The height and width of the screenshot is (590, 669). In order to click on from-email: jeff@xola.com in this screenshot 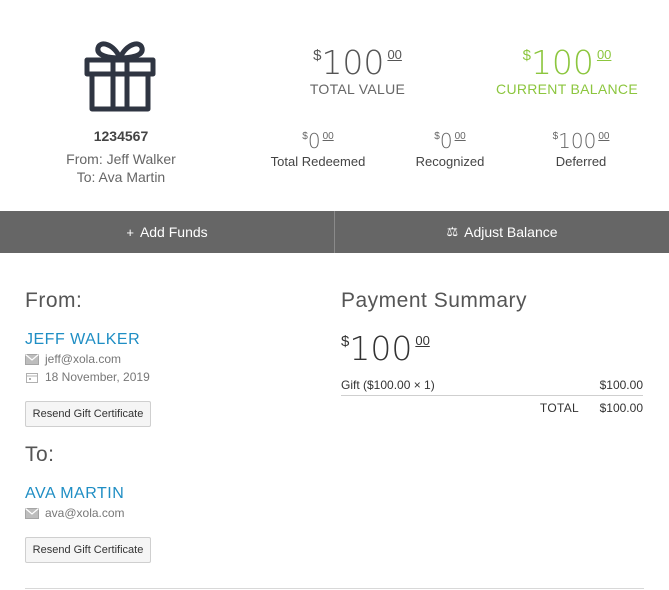, I will do `click(73, 359)`.